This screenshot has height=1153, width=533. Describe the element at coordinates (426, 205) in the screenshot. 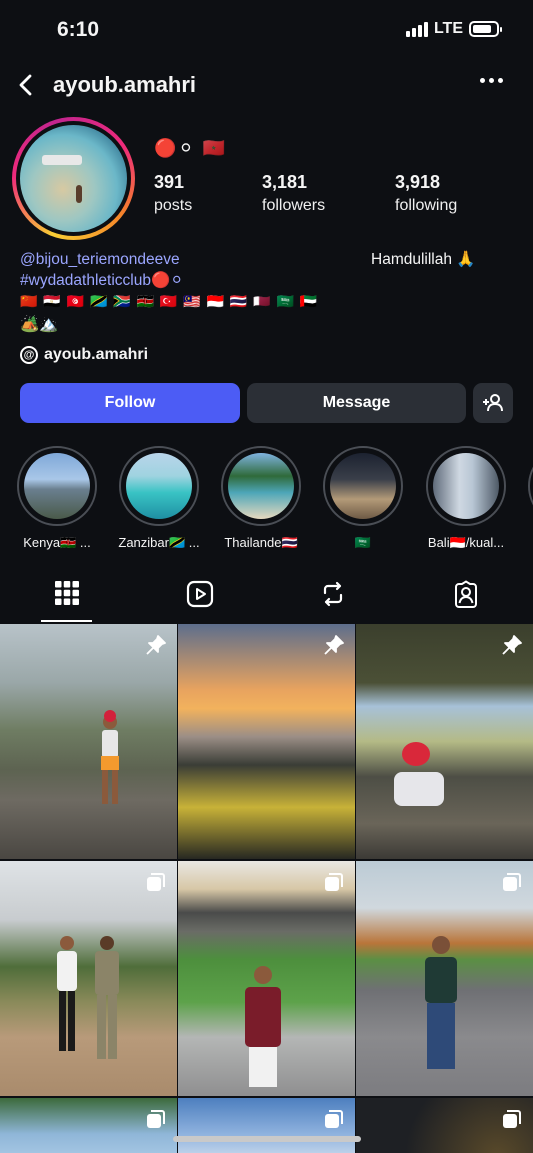

I see `stat-label: following` at that location.